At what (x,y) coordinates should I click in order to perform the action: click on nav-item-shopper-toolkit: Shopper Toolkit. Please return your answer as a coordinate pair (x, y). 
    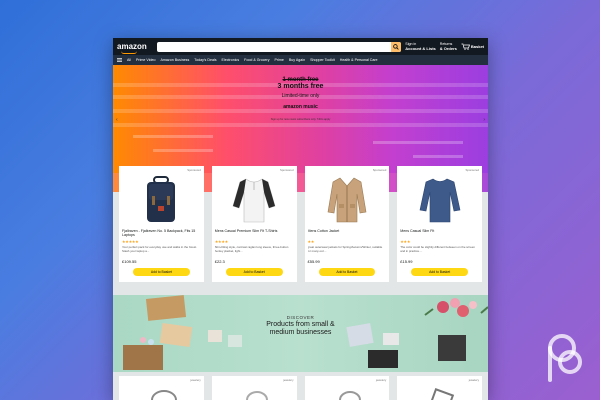
    Looking at the image, I should click on (322, 60).